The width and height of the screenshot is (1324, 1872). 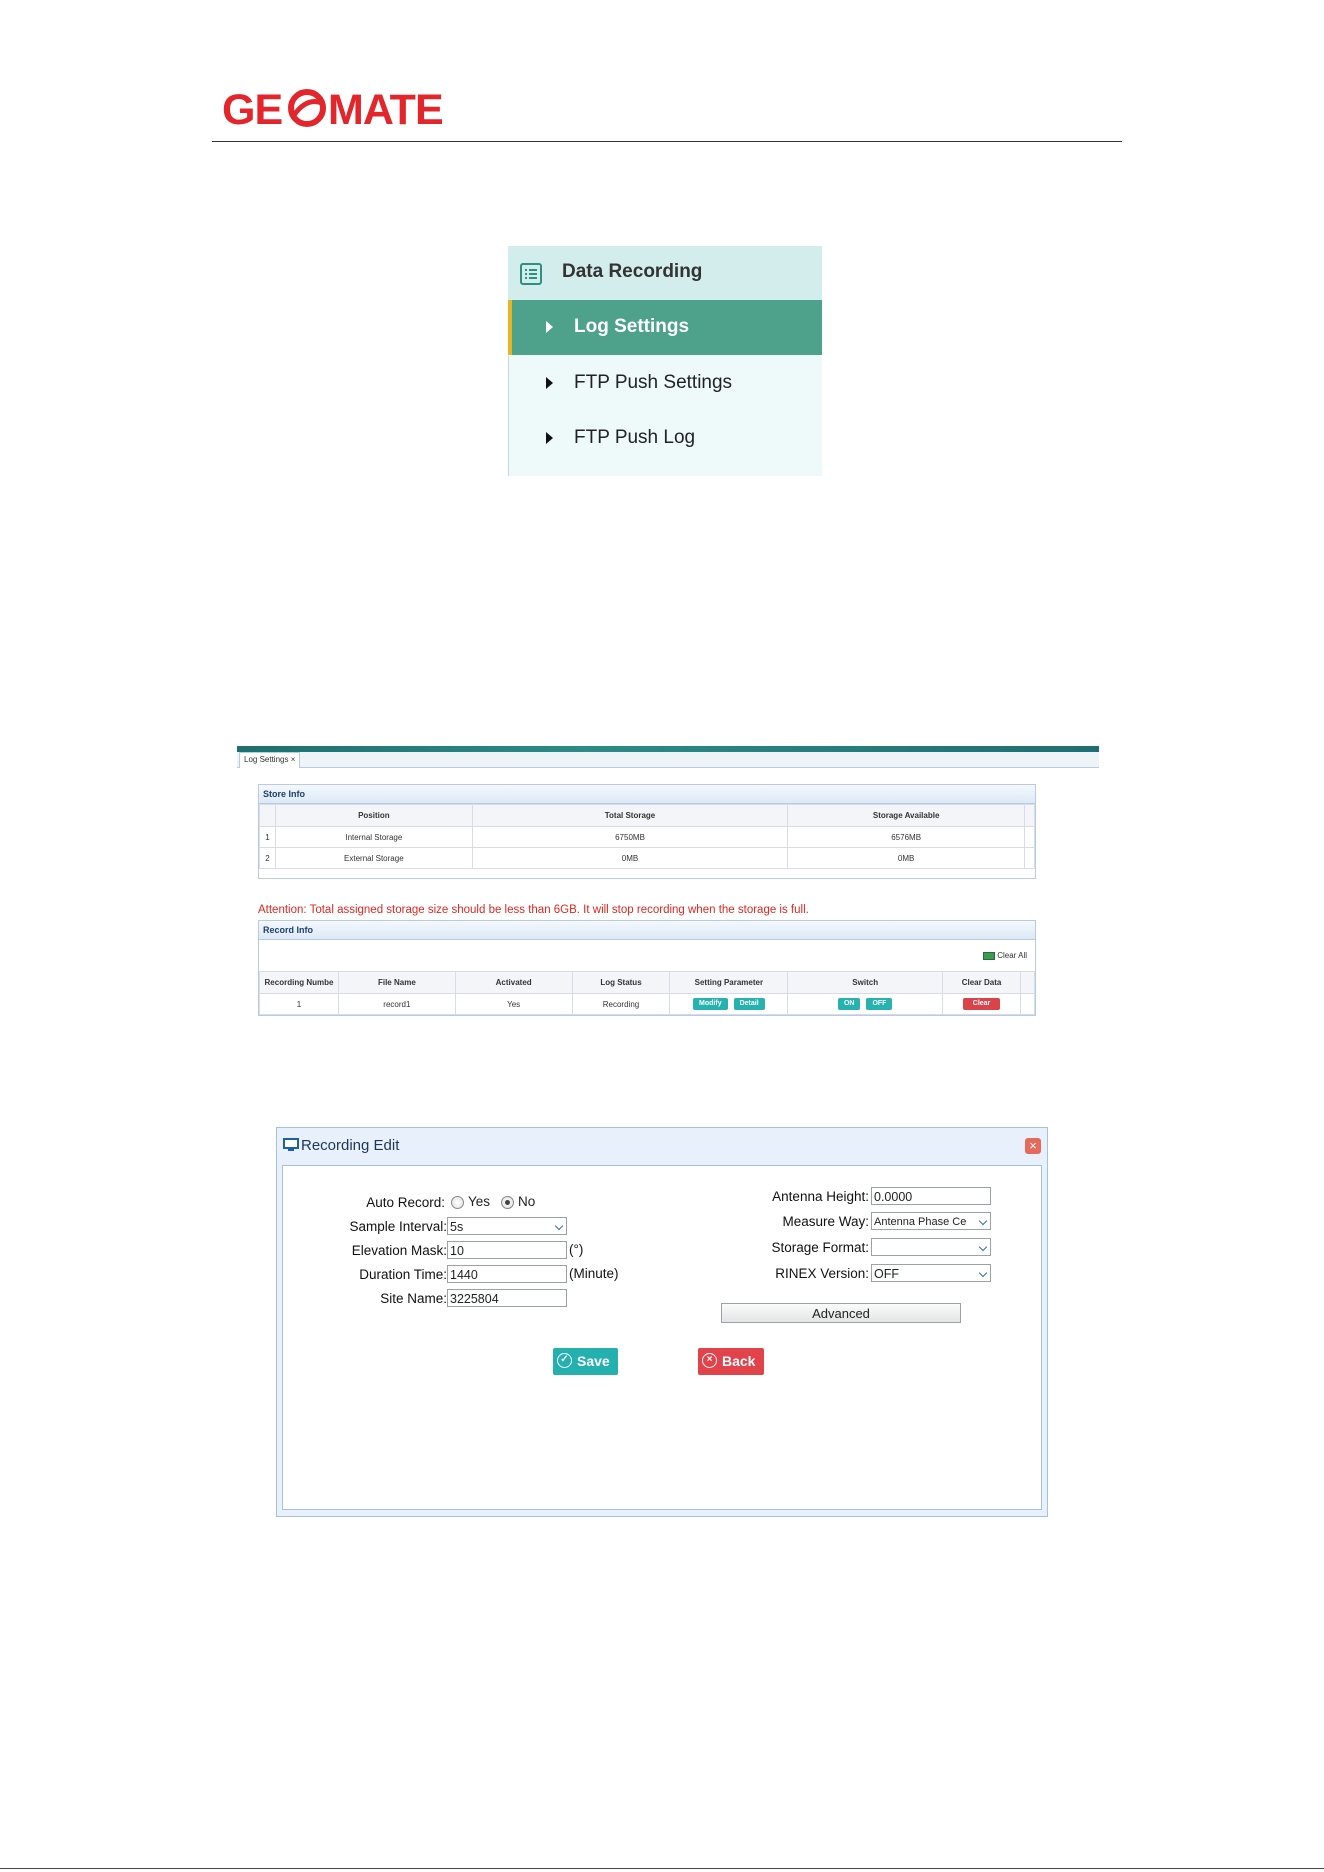 I want to click on auto-record-yes-radio, so click(x=457, y=1202).